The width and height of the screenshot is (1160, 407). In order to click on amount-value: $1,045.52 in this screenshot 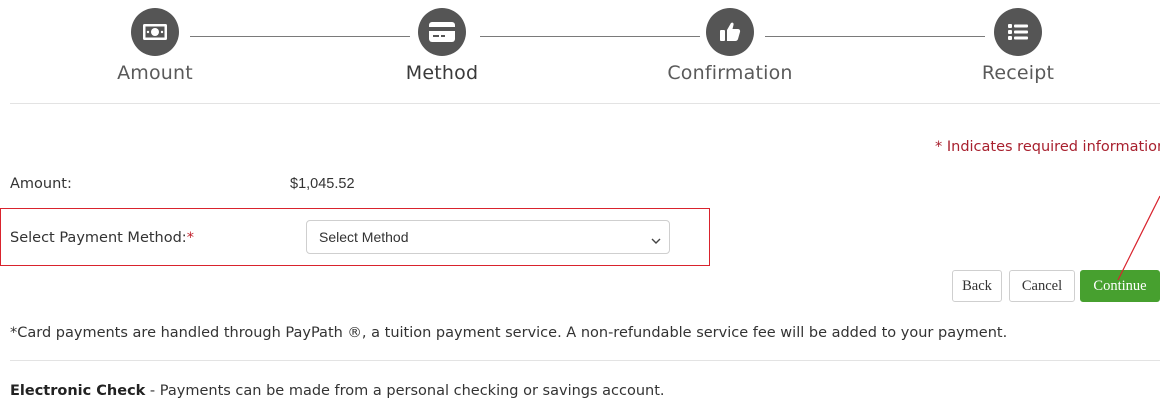, I will do `click(322, 184)`.